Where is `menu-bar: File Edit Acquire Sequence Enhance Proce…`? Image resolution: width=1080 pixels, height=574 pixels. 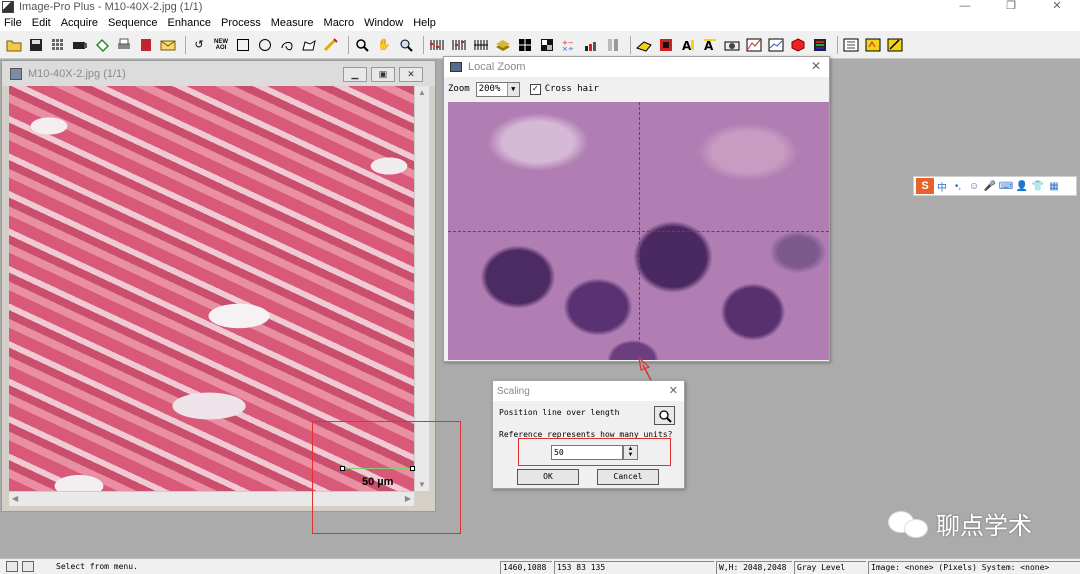
menu-bar: File Edit Acquire Sequence Enhance Proce… is located at coordinates (540, 22).